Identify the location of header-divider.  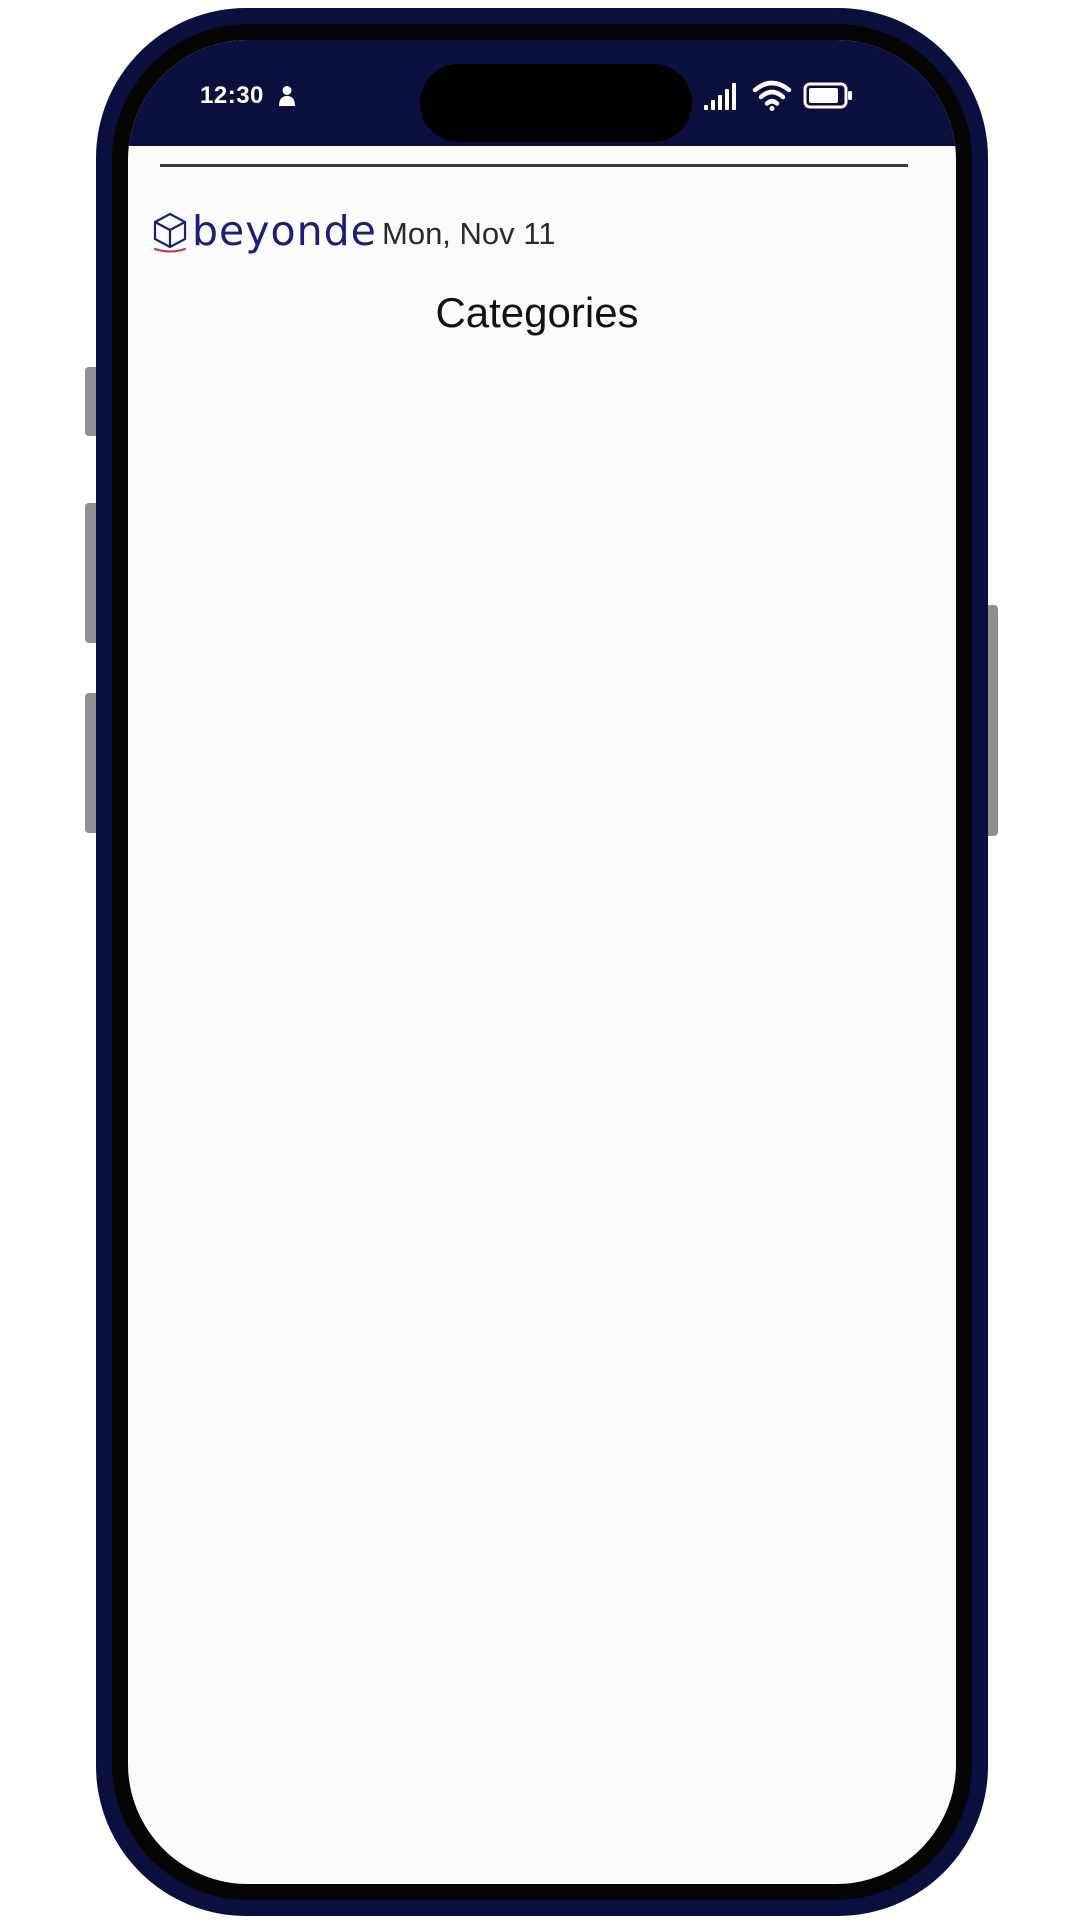
(534, 165).